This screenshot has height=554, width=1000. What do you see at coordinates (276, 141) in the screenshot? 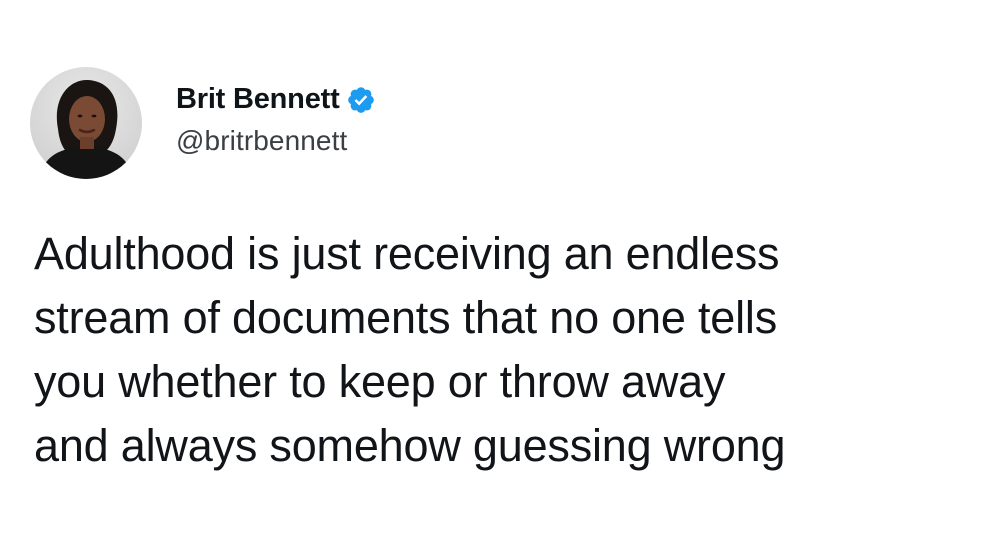
I see `author-handle: @britrbennett` at bounding box center [276, 141].